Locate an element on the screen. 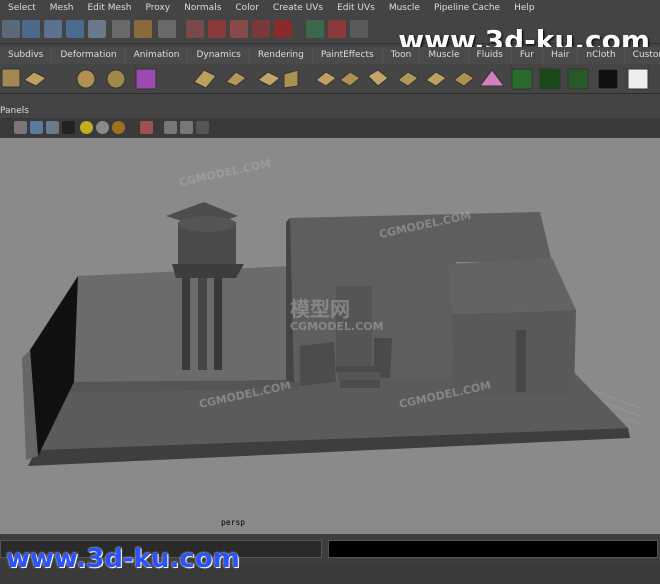 Image resolution: width=660 pixels, height=584 pixels. edge-mode-icon is located at coordinates (53, 29).